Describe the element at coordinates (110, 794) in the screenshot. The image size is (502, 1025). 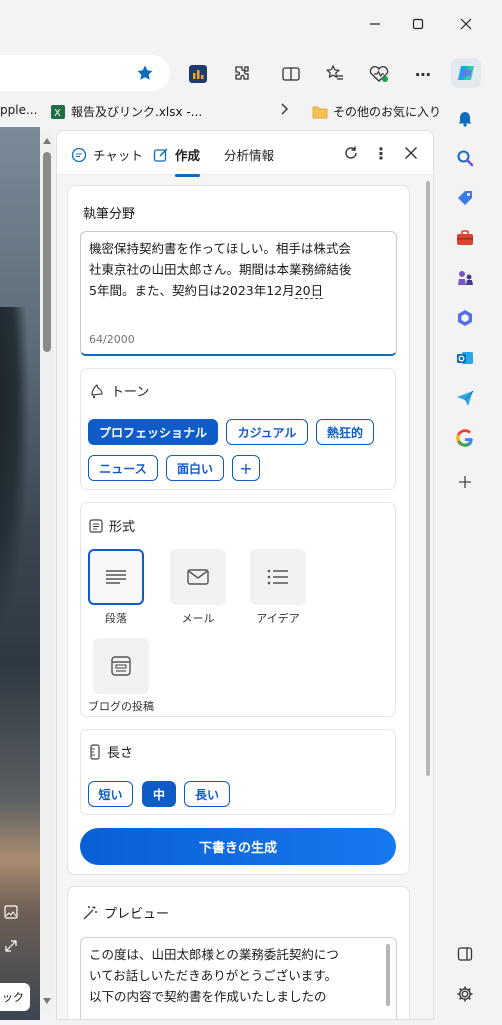
I see `length-short-chip: 短い` at that location.